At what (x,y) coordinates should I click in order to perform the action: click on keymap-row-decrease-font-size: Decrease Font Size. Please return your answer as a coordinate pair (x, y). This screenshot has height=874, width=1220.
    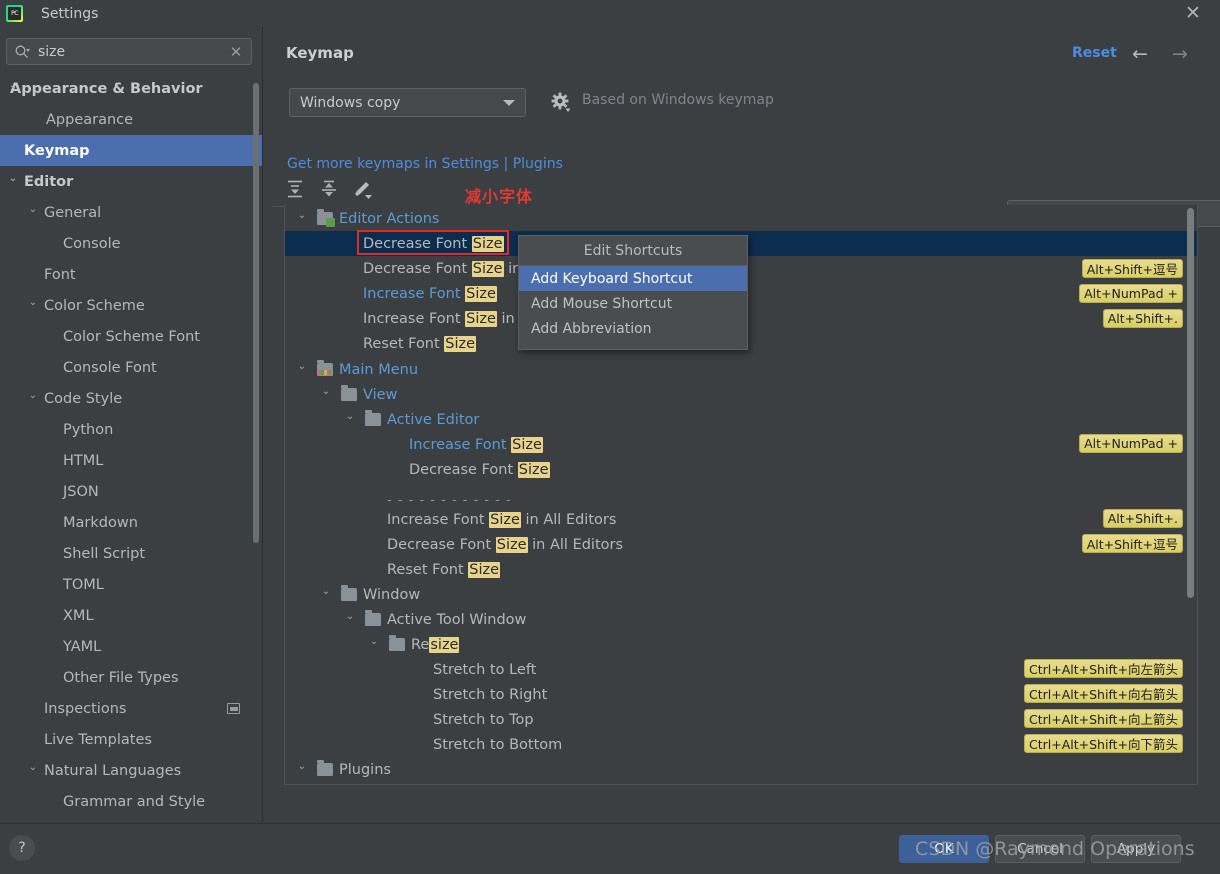
    Looking at the image, I should click on (741, 469).